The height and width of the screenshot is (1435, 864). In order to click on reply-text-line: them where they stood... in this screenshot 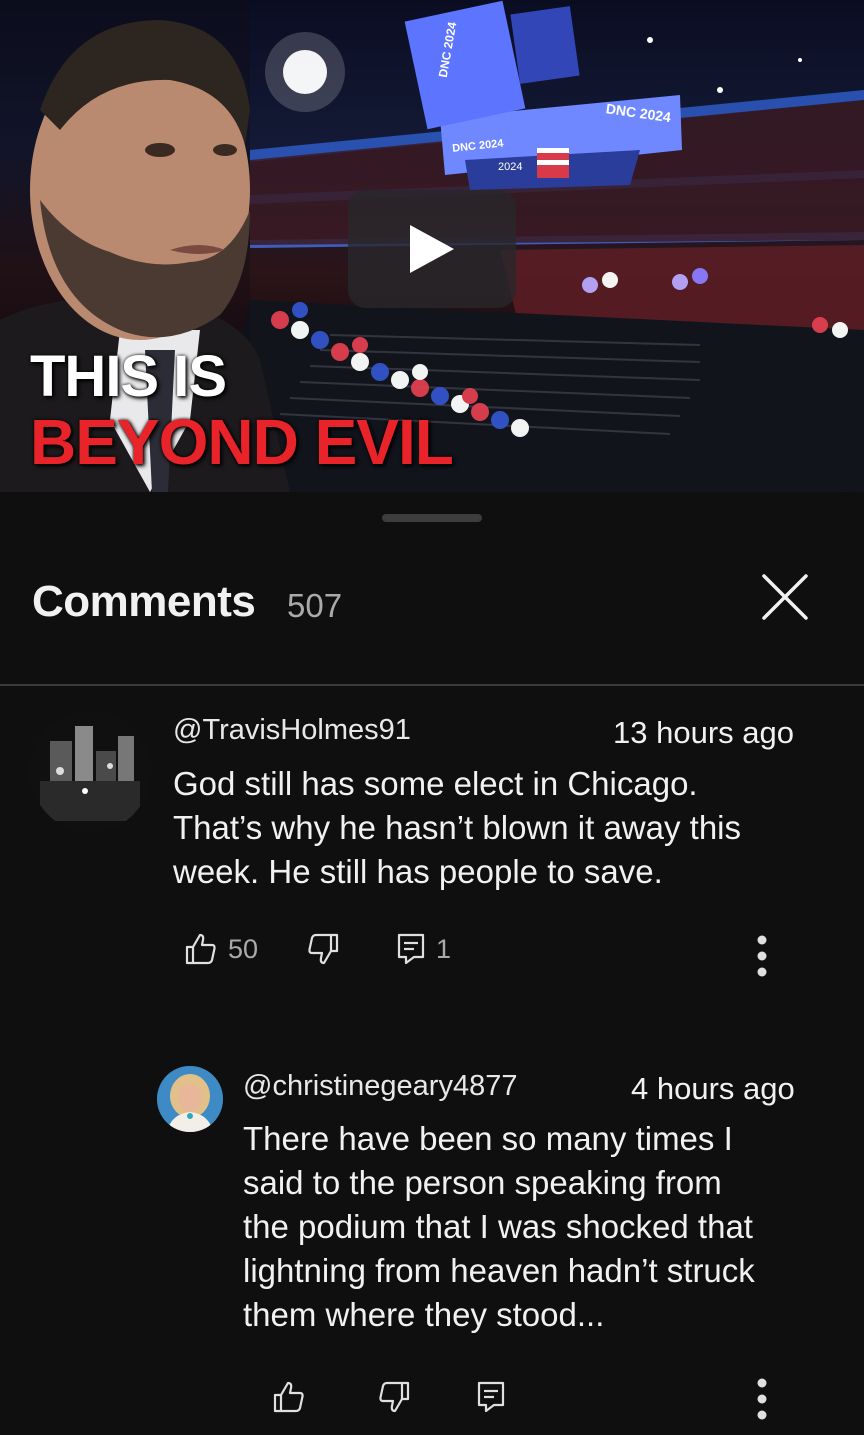, I will do `click(424, 1314)`.